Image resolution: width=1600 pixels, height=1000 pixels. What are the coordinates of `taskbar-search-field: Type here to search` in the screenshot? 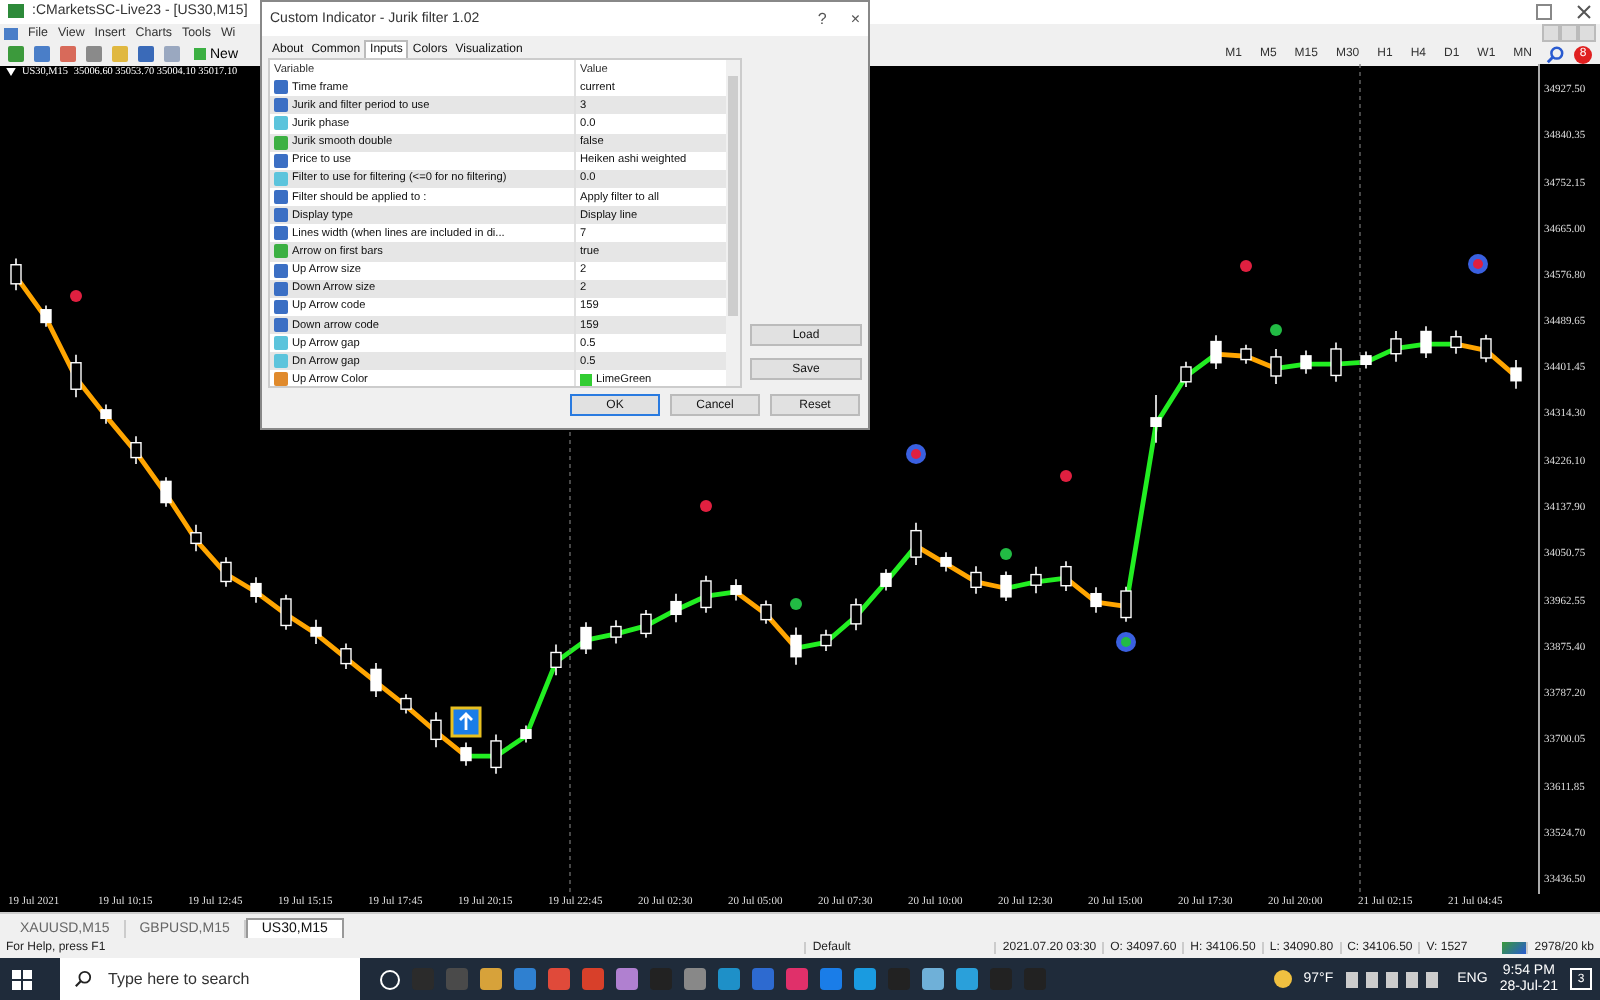 It's located at (210, 979).